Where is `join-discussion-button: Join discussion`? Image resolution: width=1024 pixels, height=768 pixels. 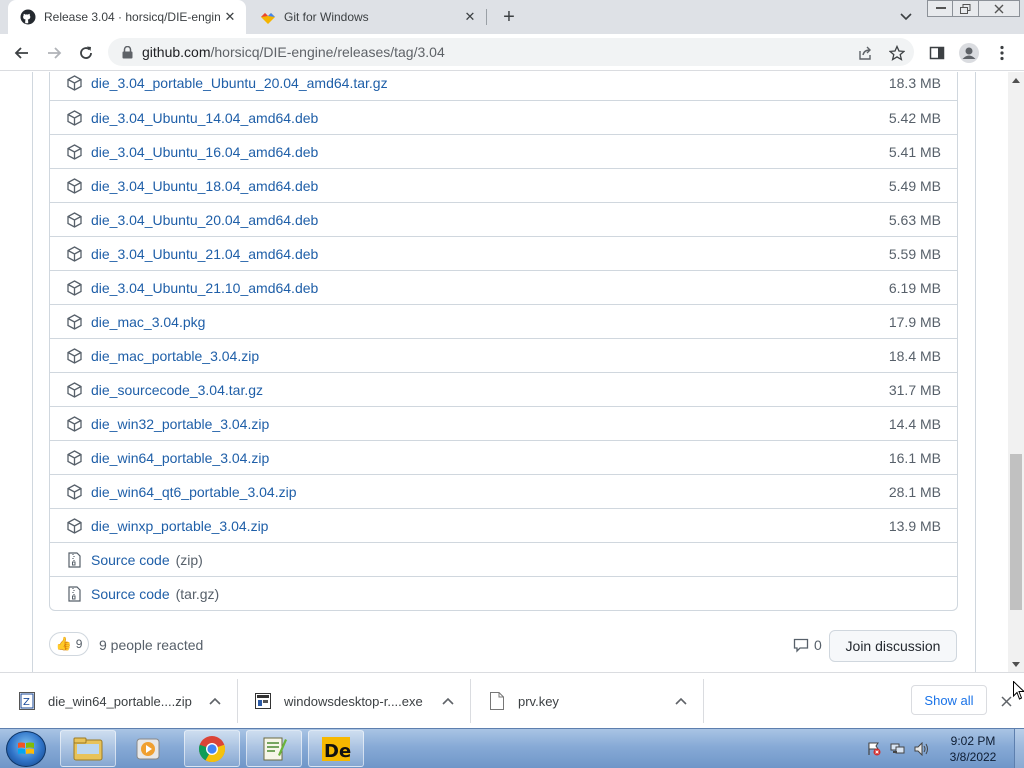 join-discussion-button: Join discussion is located at coordinates (893, 646).